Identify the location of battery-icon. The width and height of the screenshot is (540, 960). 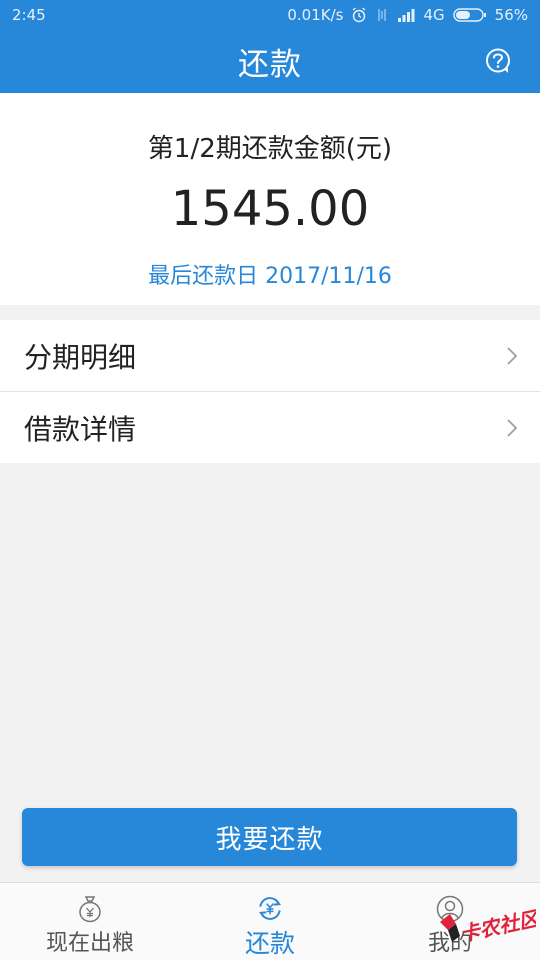
(469, 15).